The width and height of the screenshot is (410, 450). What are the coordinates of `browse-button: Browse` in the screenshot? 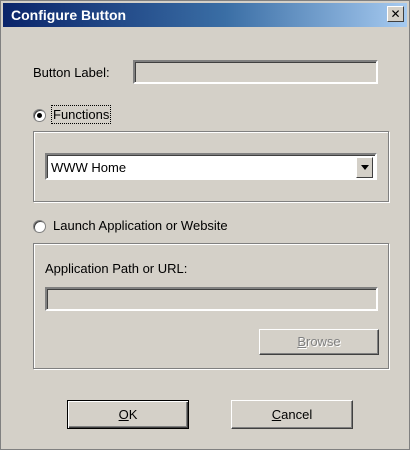 It's located at (319, 342).